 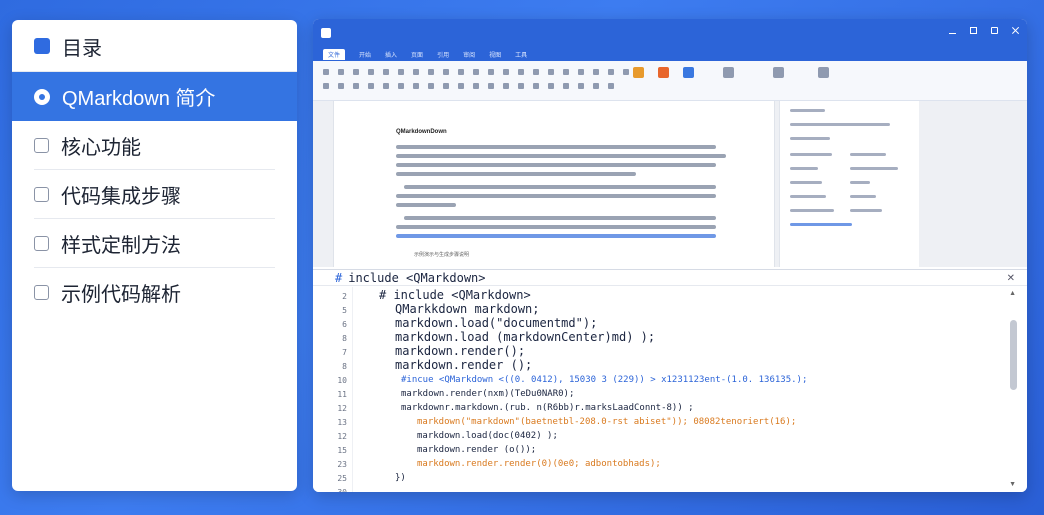 I want to click on window-controls, so click(x=984, y=30).